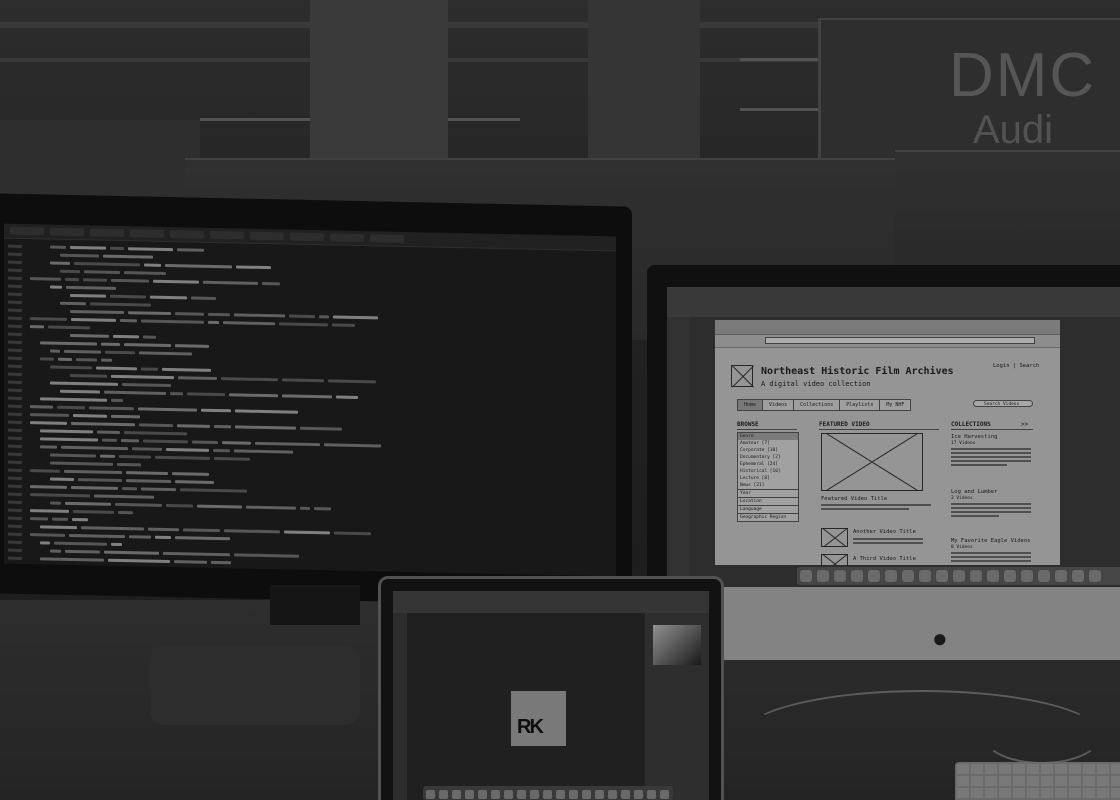 The height and width of the screenshot is (800, 1120). Describe the element at coordinates (963, 443) in the screenshot. I see `collection-count: 17 Videos` at that location.